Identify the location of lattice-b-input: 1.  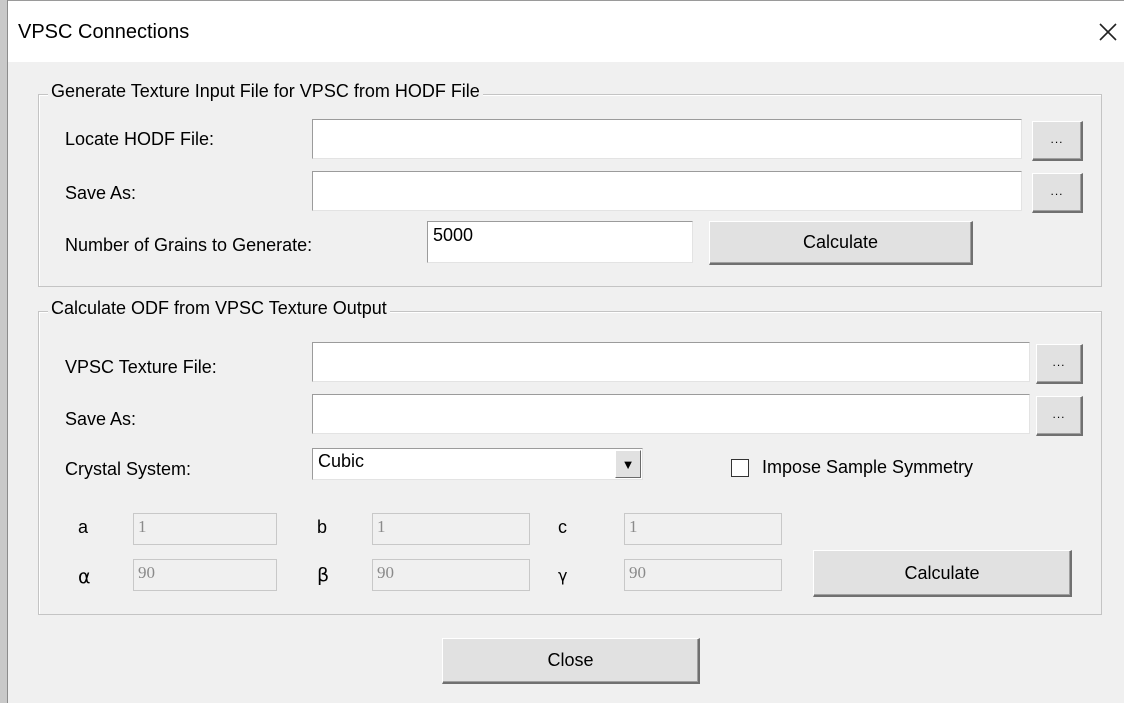
(451, 529).